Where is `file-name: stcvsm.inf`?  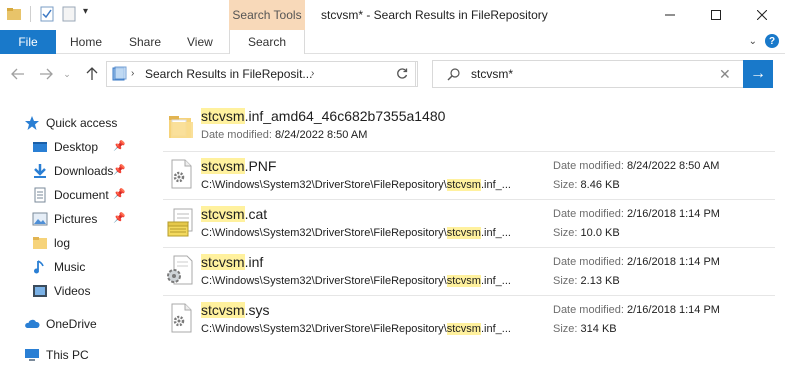 file-name: stcvsm.inf is located at coordinates (232, 262).